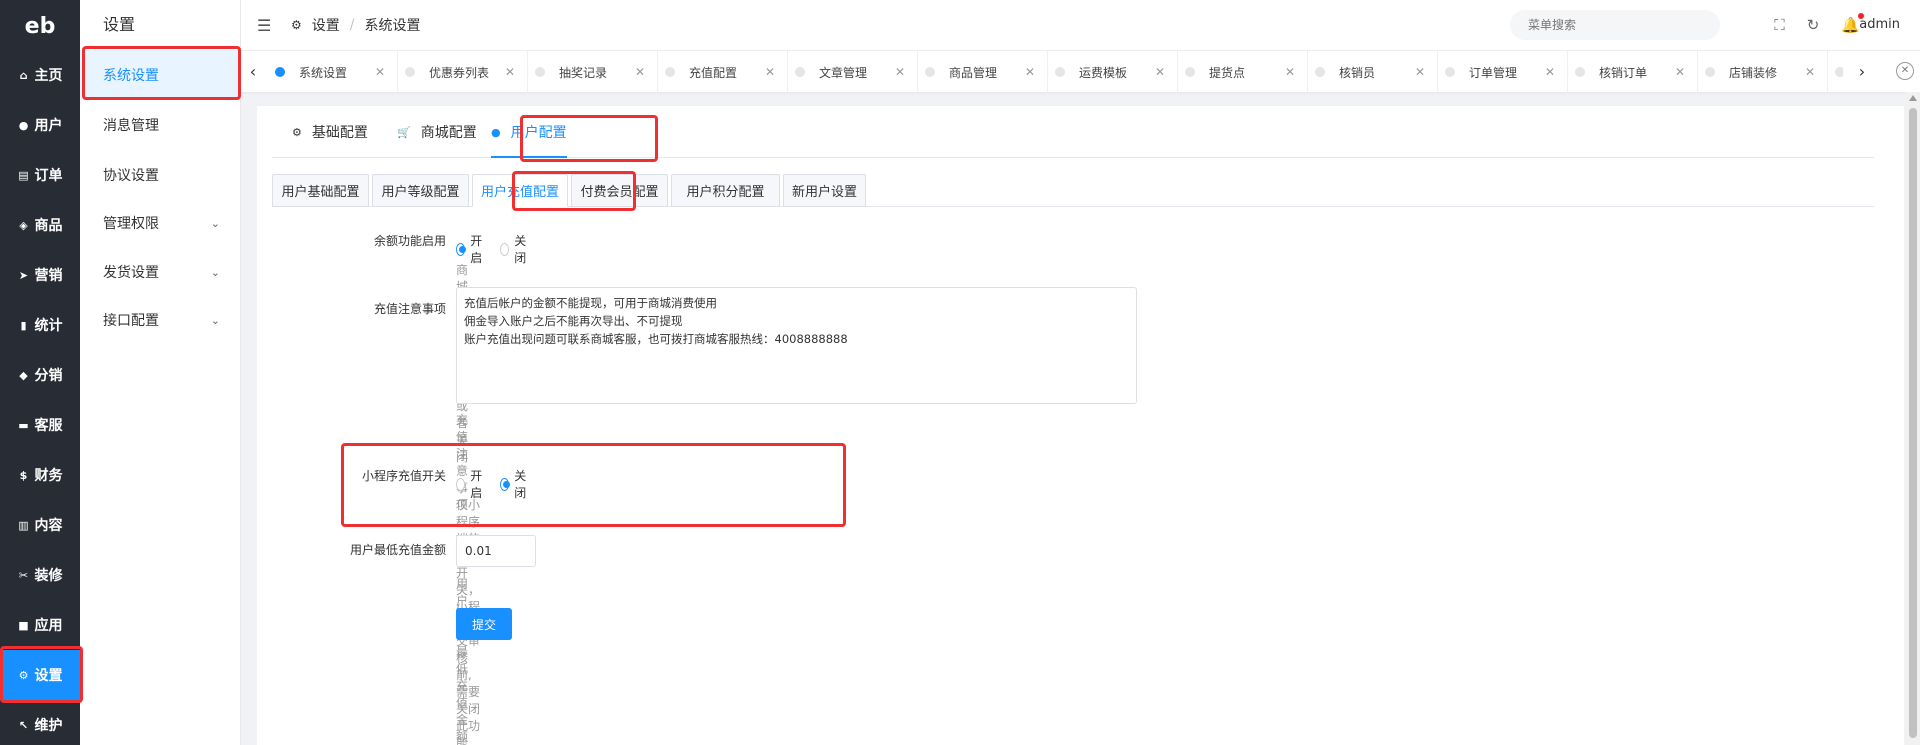 The width and height of the screenshot is (1920, 745). What do you see at coordinates (515, 249) in the screenshot?
I see `balance-off-radio: 关闭` at bounding box center [515, 249].